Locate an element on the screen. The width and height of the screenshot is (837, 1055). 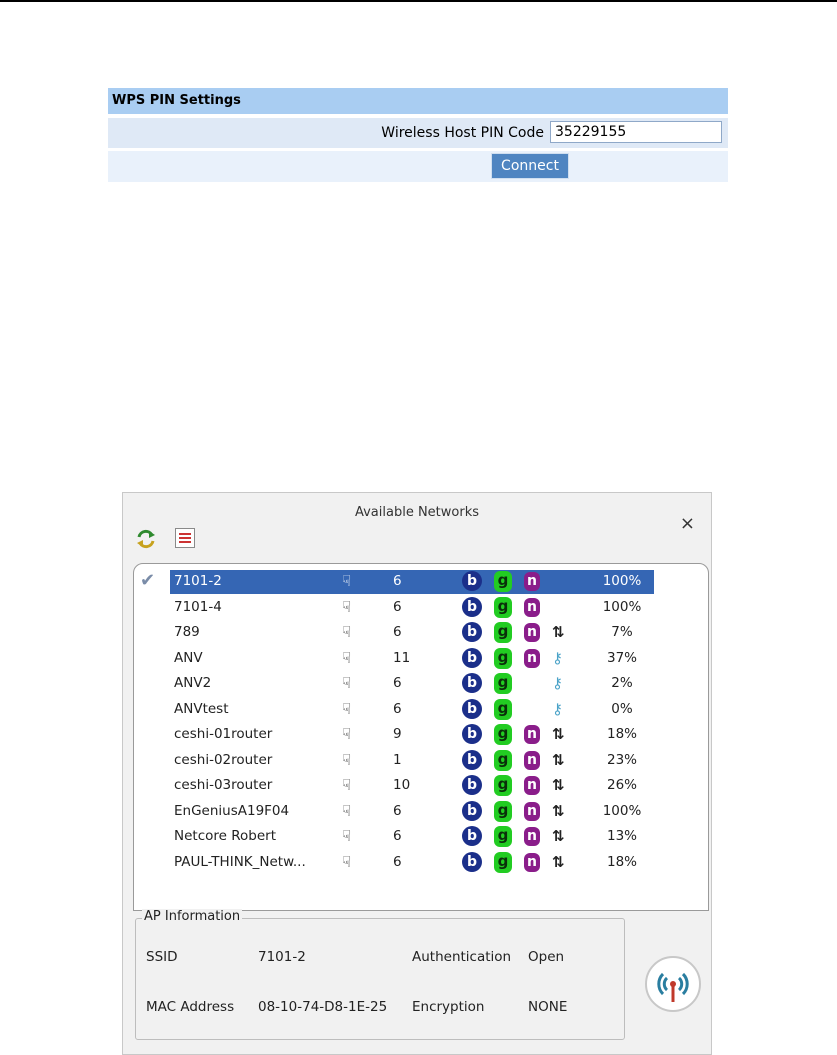
network-row: EnGeniusA19F04 ☟ 6 b g n ⇅ 100% is located at coordinates (421, 812).